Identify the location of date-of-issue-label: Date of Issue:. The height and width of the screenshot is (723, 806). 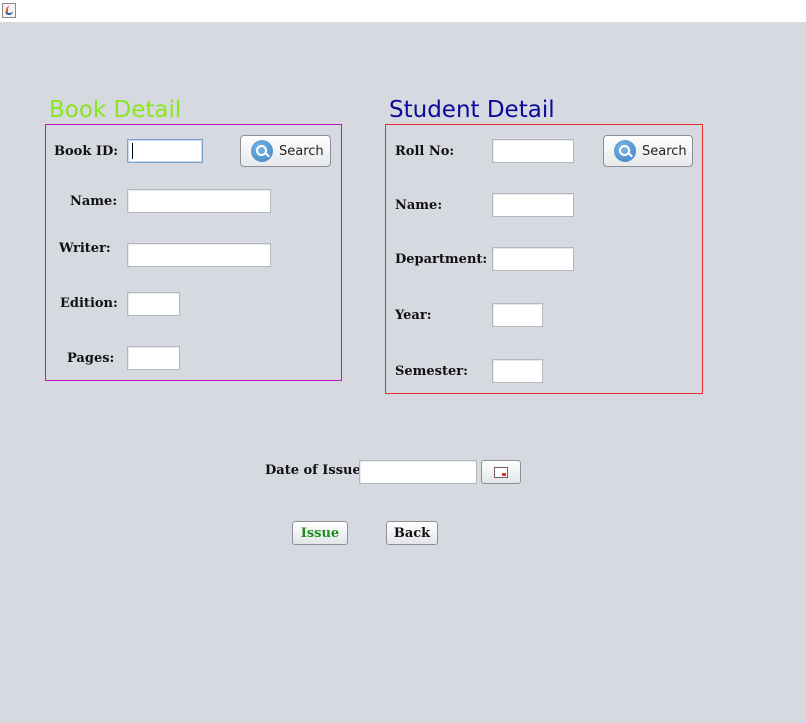
(315, 470).